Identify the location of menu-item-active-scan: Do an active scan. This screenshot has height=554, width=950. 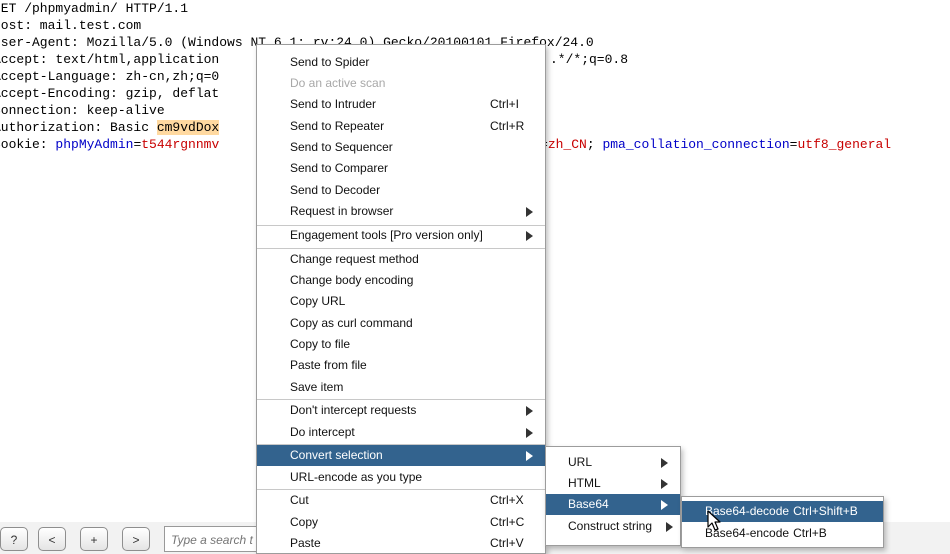
(338, 83).